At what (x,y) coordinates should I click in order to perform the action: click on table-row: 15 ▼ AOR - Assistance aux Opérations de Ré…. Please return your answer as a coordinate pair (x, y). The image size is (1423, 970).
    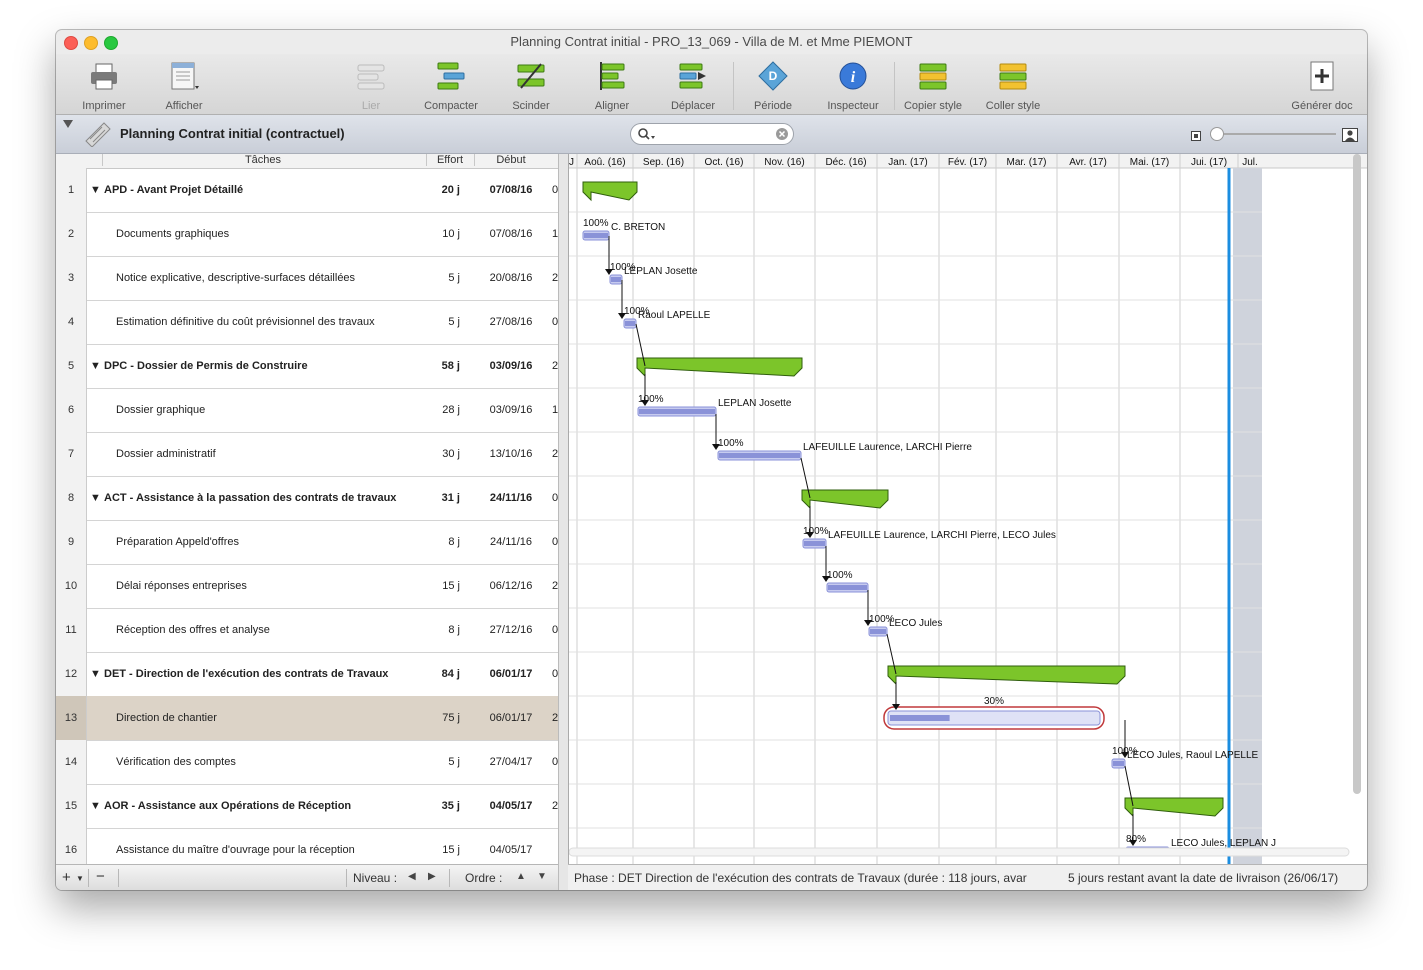
    Looking at the image, I should click on (307, 806).